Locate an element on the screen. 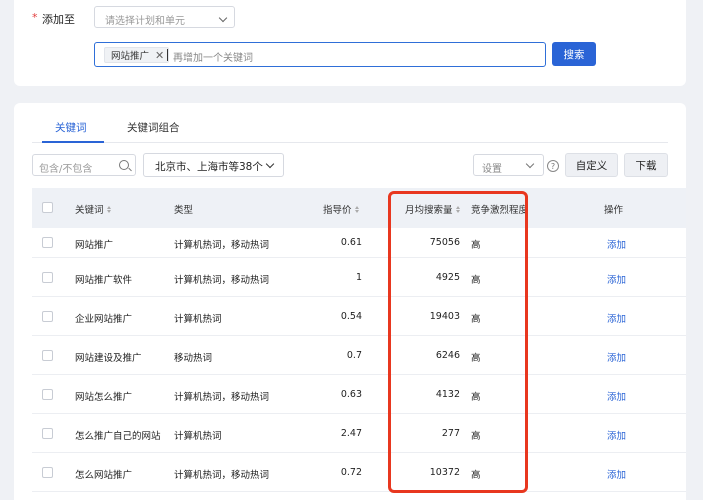  cell-price: 0.7 is located at coordinates (354, 355).